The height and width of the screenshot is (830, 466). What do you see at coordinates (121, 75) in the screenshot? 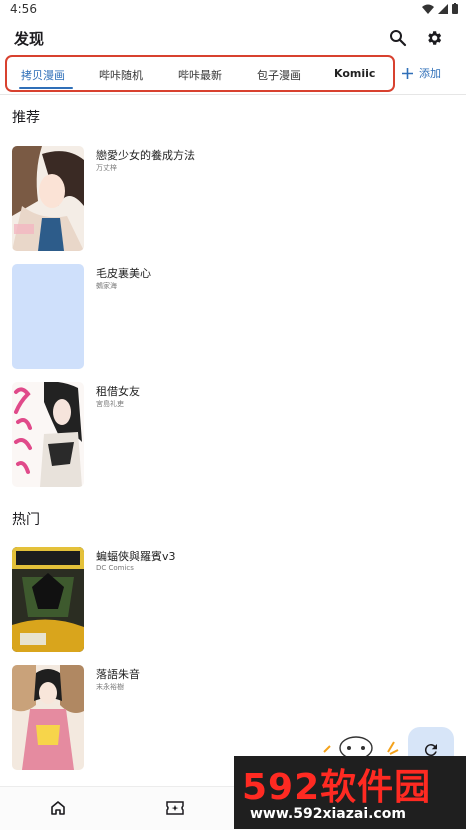
I see `tab-pica-random: 哔咔随机` at bounding box center [121, 75].